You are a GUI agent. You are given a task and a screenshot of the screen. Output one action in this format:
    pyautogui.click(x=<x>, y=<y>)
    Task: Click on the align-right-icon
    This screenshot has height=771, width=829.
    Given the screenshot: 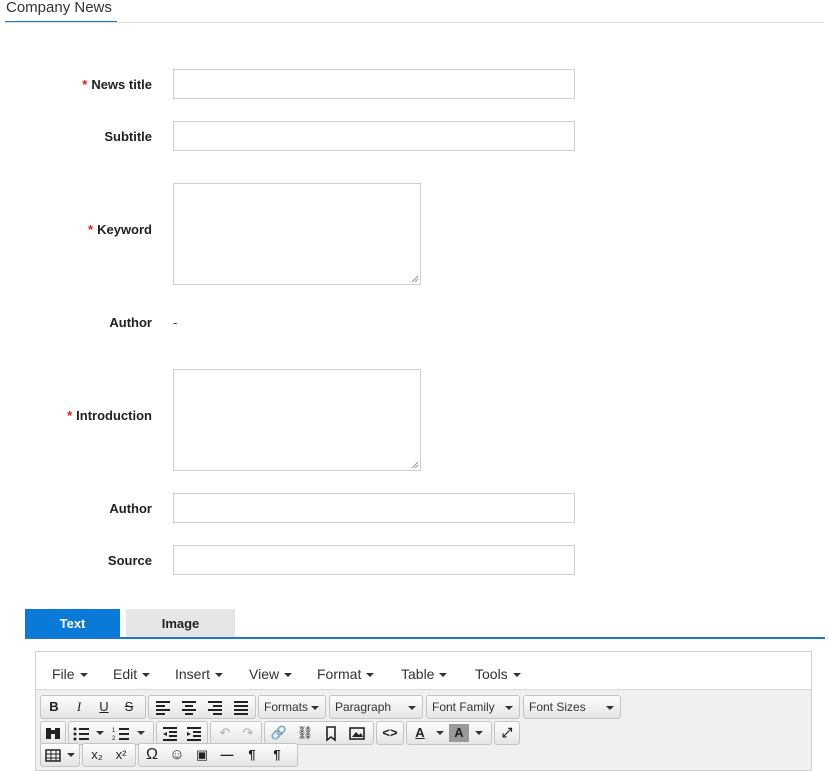 What is the action you would take?
    pyautogui.click(x=215, y=707)
    